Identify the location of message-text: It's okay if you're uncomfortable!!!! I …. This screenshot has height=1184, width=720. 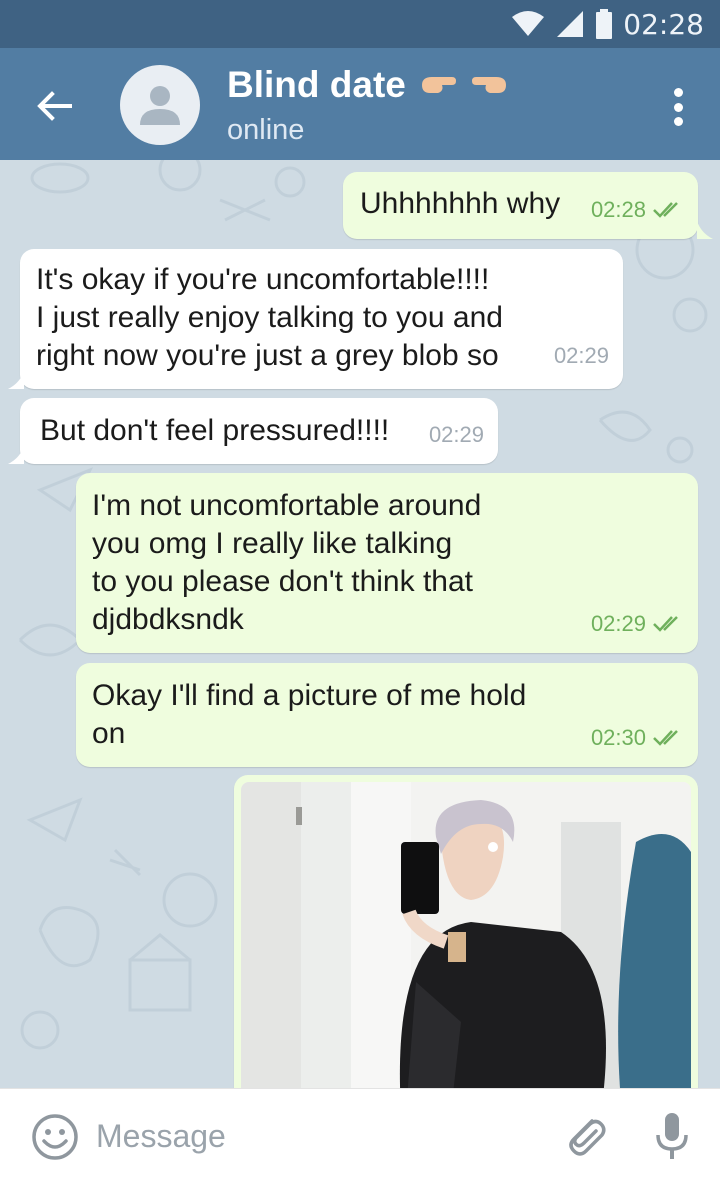
(269, 317).